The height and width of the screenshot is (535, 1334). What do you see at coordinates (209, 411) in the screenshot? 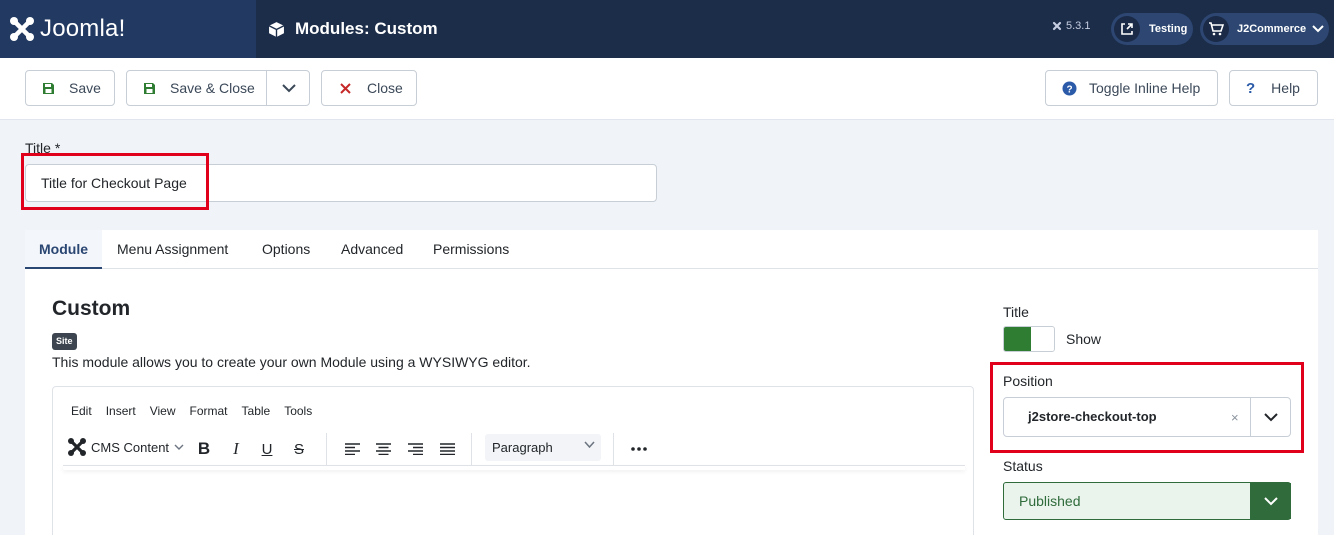
I see `menu-format: Format` at bounding box center [209, 411].